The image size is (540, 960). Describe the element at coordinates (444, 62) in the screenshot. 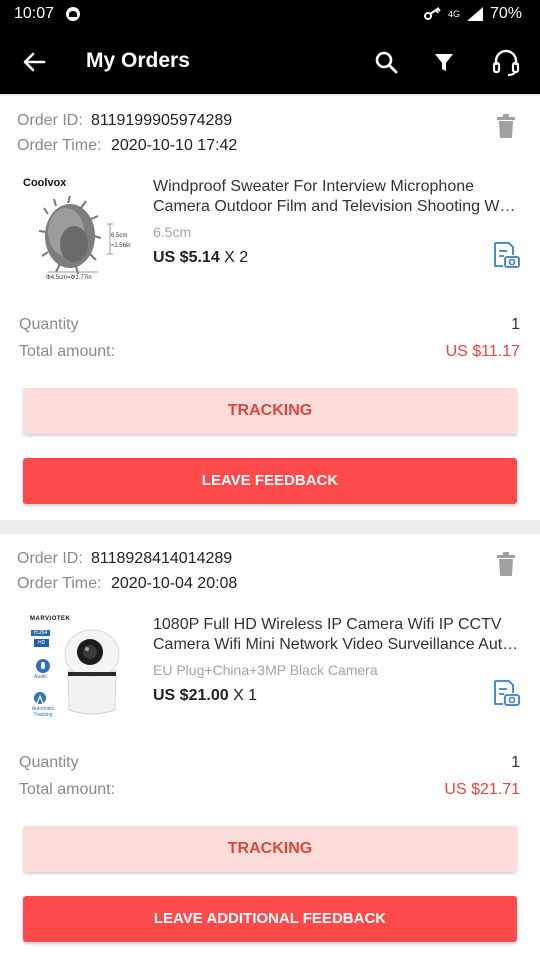

I see `filter-icon` at that location.